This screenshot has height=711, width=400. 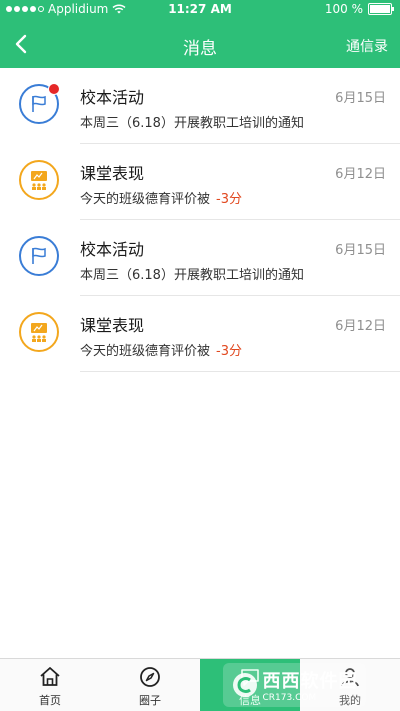 I want to click on watermark-logo: 西西软件园 CR173.COM, so click(x=294, y=685).